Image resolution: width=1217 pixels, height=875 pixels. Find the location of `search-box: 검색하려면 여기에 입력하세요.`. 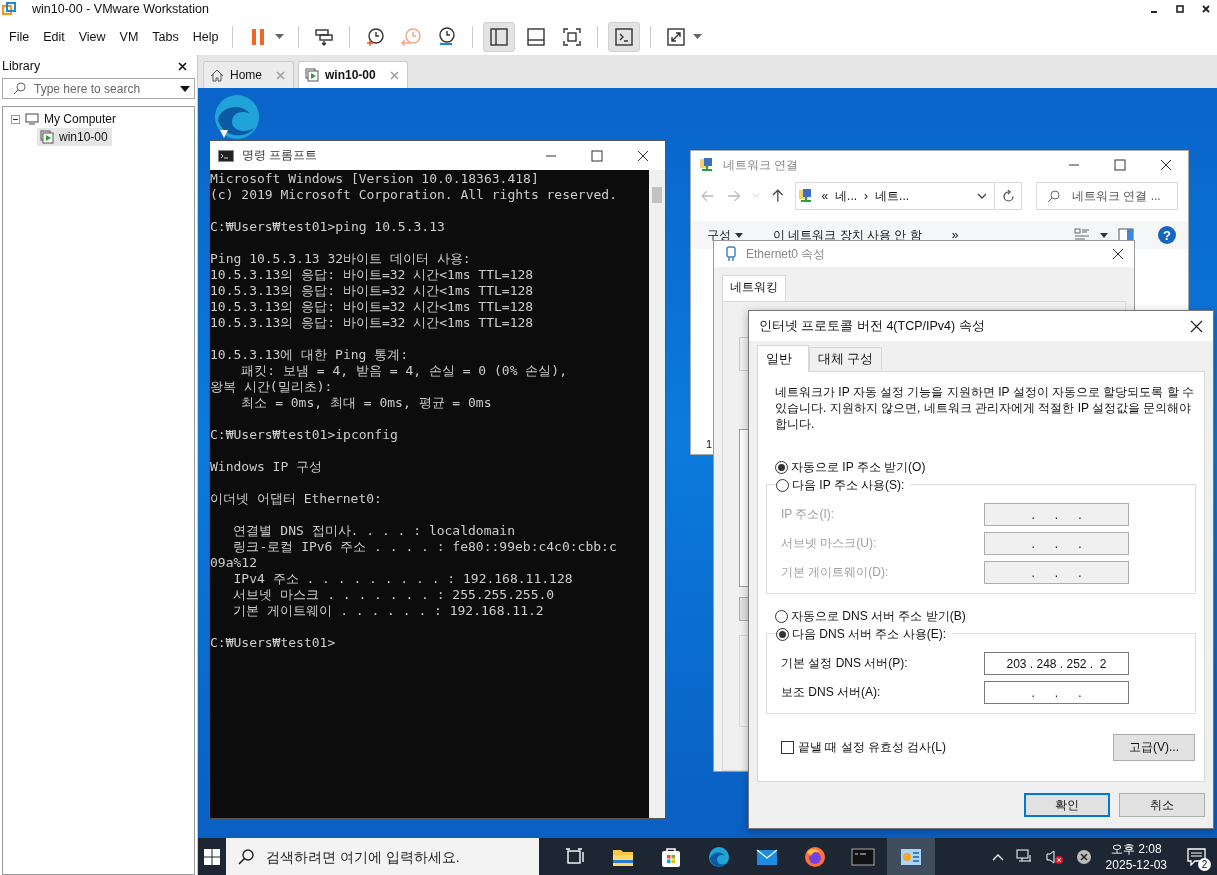

search-box: 검색하려면 여기에 입력하세요. is located at coordinates (382, 856).